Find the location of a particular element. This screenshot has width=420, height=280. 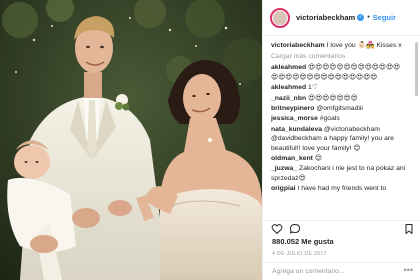

comment-text: @omfgitsmadiii is located at coordinates (339, 108).